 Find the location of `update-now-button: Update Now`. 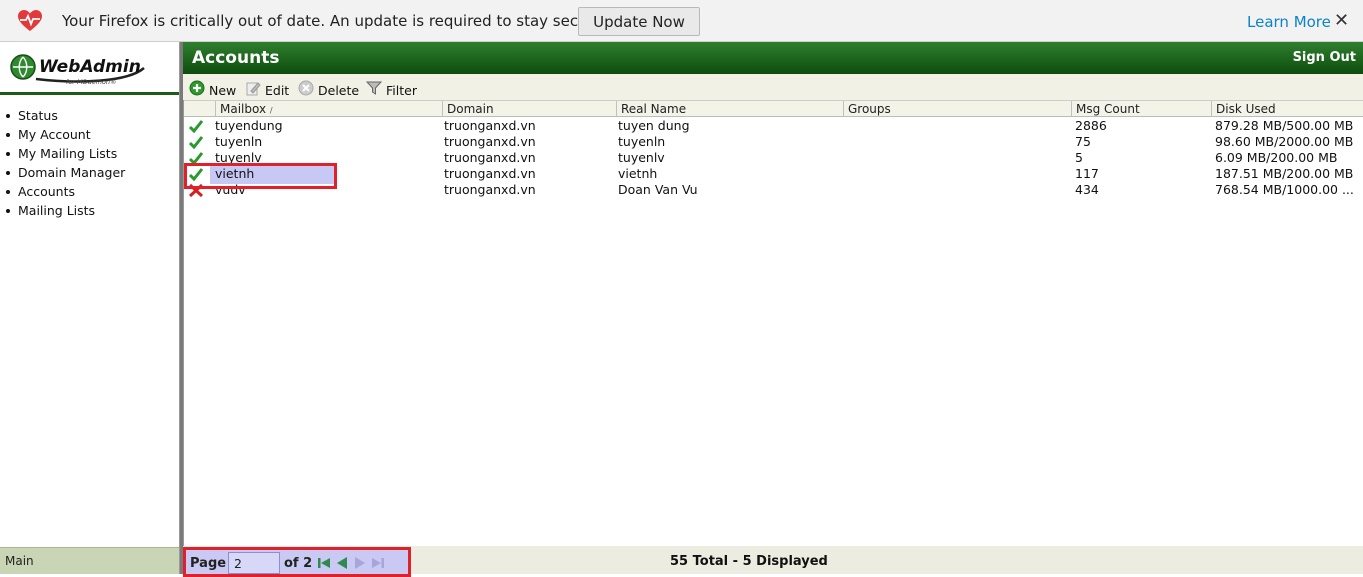

update-now-button: Update Now is located at coordinates (639, 21).